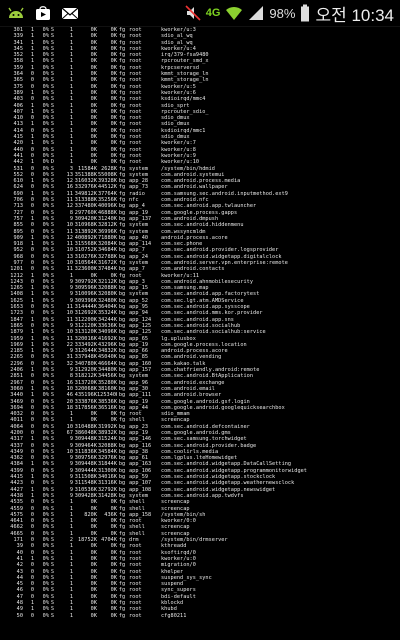  Describe the element at coordinates (354, 15) in the screenshot. I see `clock: 오전 10:34` at that location.